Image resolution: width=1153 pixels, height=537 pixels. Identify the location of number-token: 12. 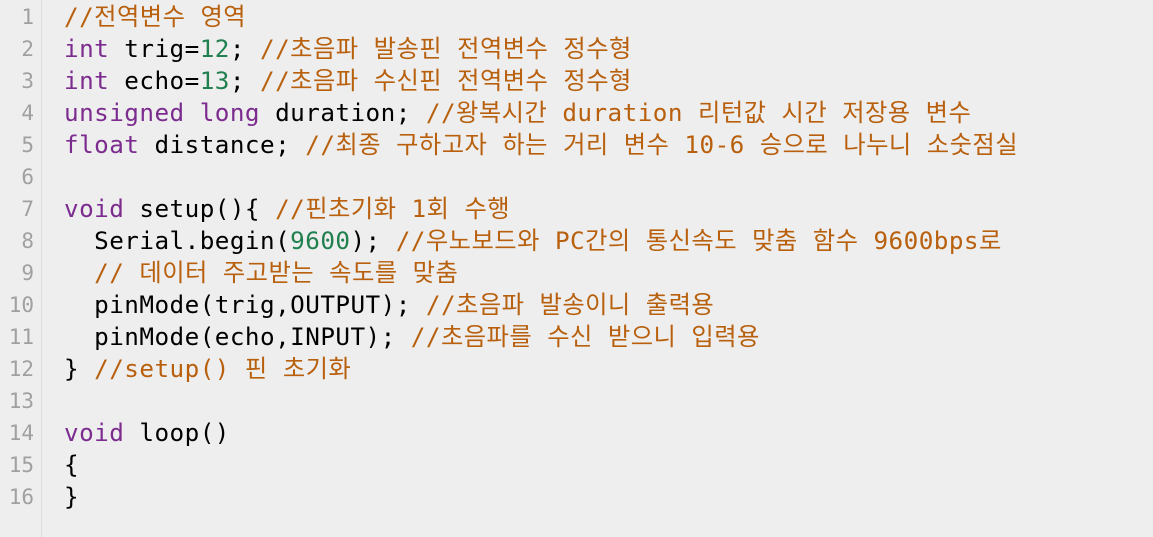
(214, 48).